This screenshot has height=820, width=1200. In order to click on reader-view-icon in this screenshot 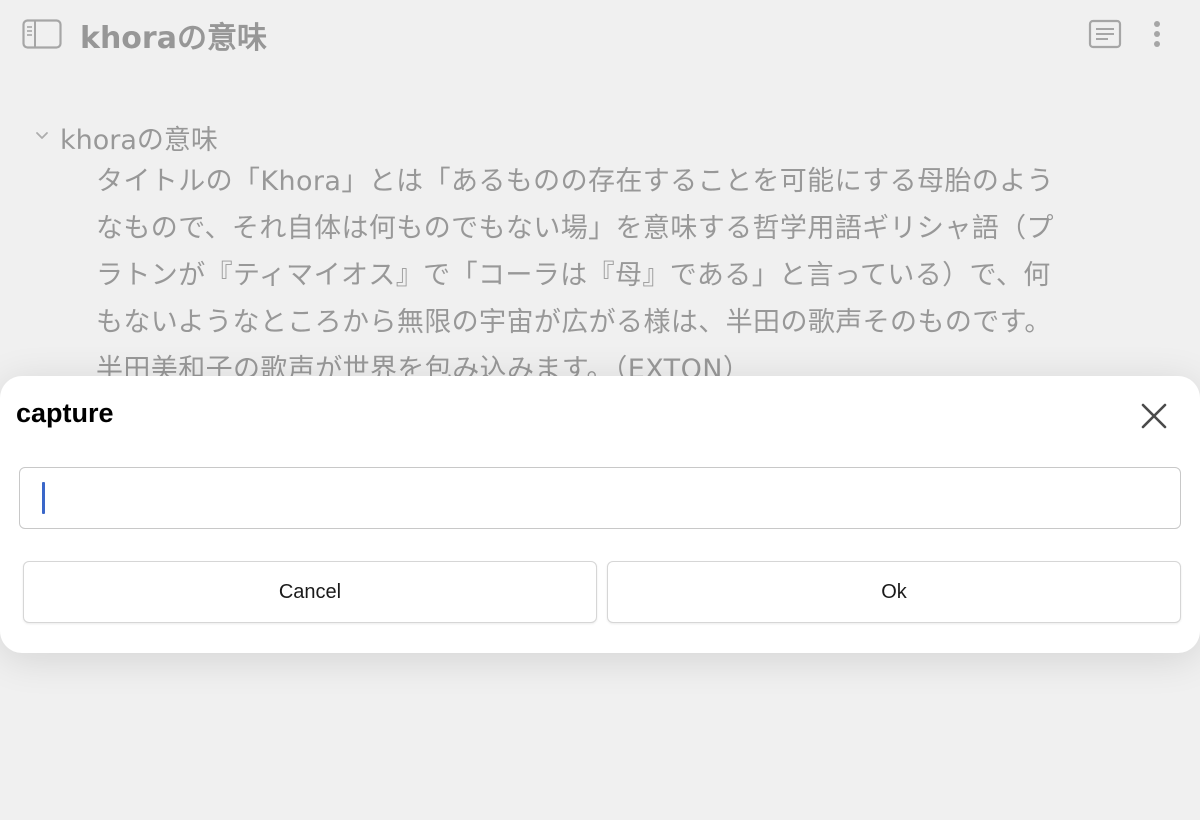, I will do `click(1105, 34)`.